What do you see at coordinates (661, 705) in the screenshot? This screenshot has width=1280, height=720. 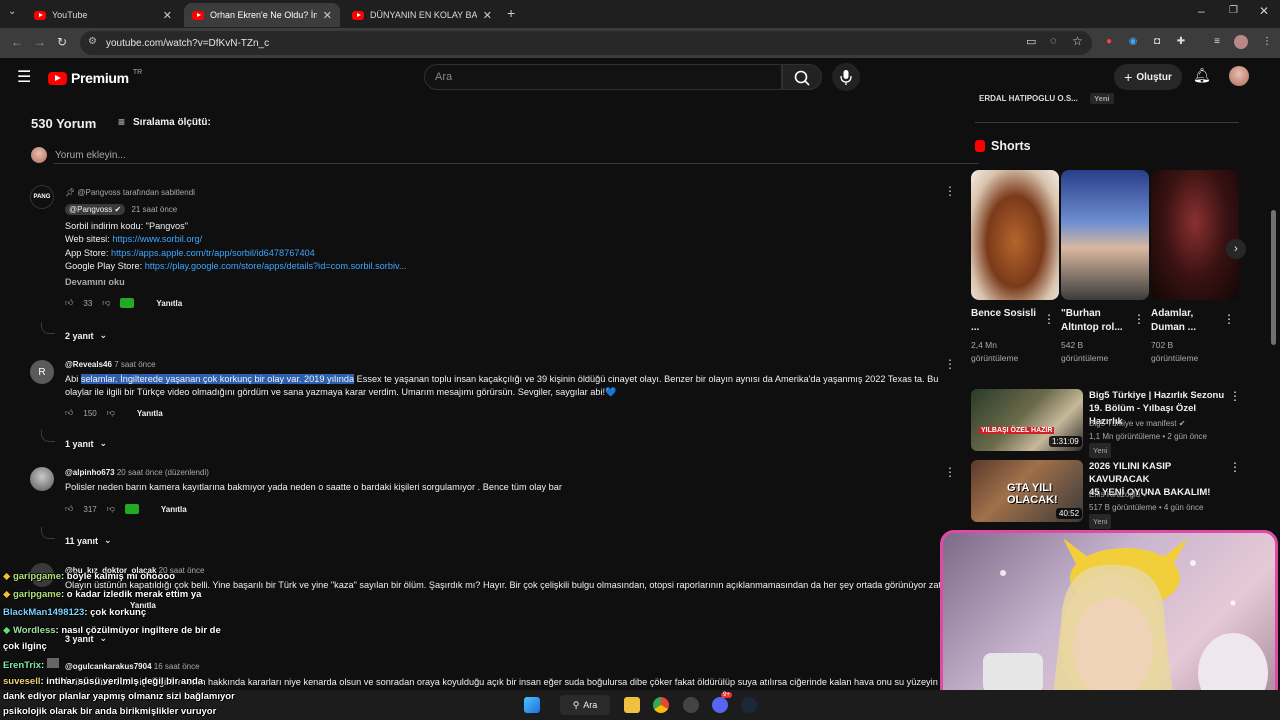 I see `chrome-icon` at bounding box center [661, 705].